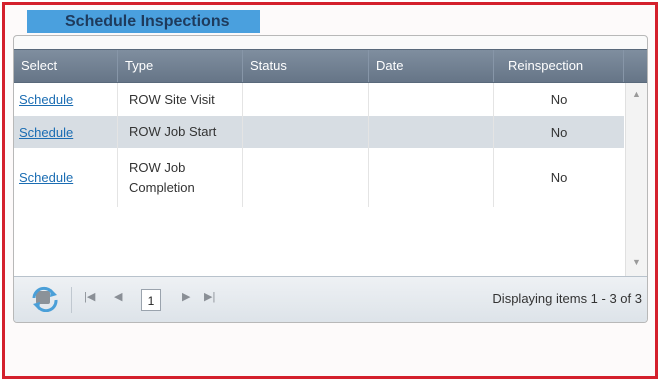 The width and height of the screenshot is (660, 379). Describe the element at coordinates (151, 300) in the screenshot. I see `page-number-input: 1` at that location.